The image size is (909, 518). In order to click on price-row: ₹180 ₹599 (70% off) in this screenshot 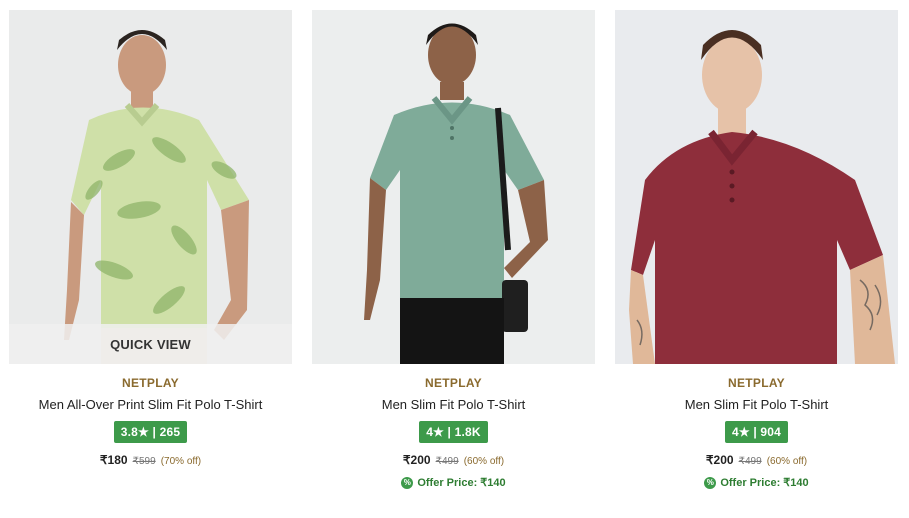, I will do `click(150, 460)`.